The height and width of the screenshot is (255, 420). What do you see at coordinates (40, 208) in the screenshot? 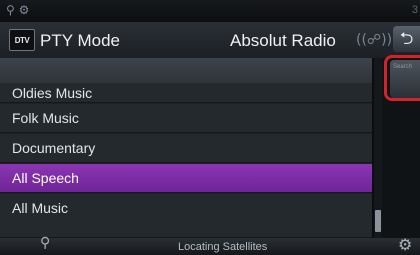
I see `list-item-label: All Music` at bounding box center [40, 208].